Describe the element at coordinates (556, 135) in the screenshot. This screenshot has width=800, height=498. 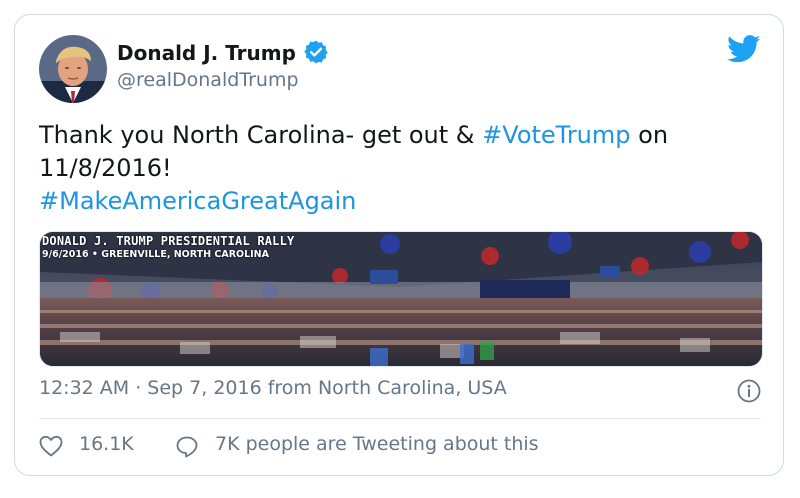
I see `hashtag-votetrump: #VoteTrump` at that location.